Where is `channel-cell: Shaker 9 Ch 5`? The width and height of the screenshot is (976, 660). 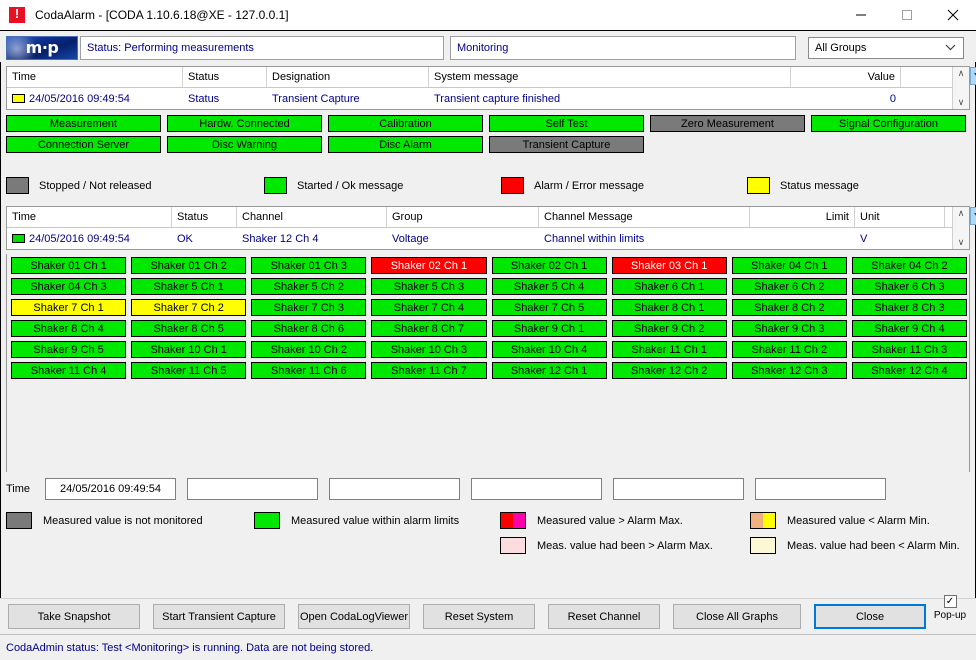
channel-cell: Shaker 9 Ch 5 is located at coordinates (69, 349).